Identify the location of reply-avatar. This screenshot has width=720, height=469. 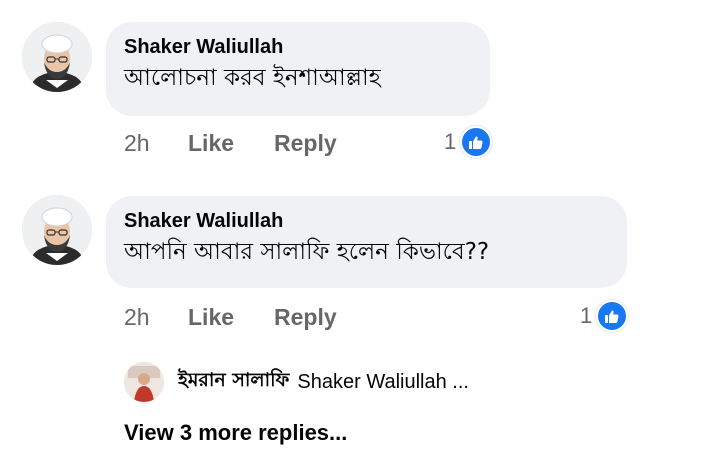
(144, 382).